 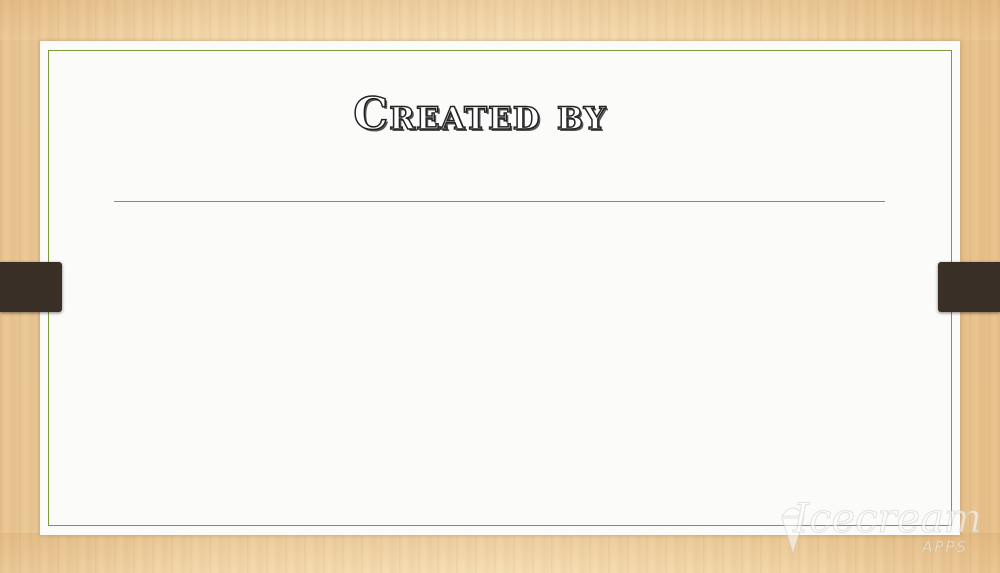 What do you see at coordinates (31, 287) in the screenshot?
I see `left-binder-tab` at bounding box center [31, 287].